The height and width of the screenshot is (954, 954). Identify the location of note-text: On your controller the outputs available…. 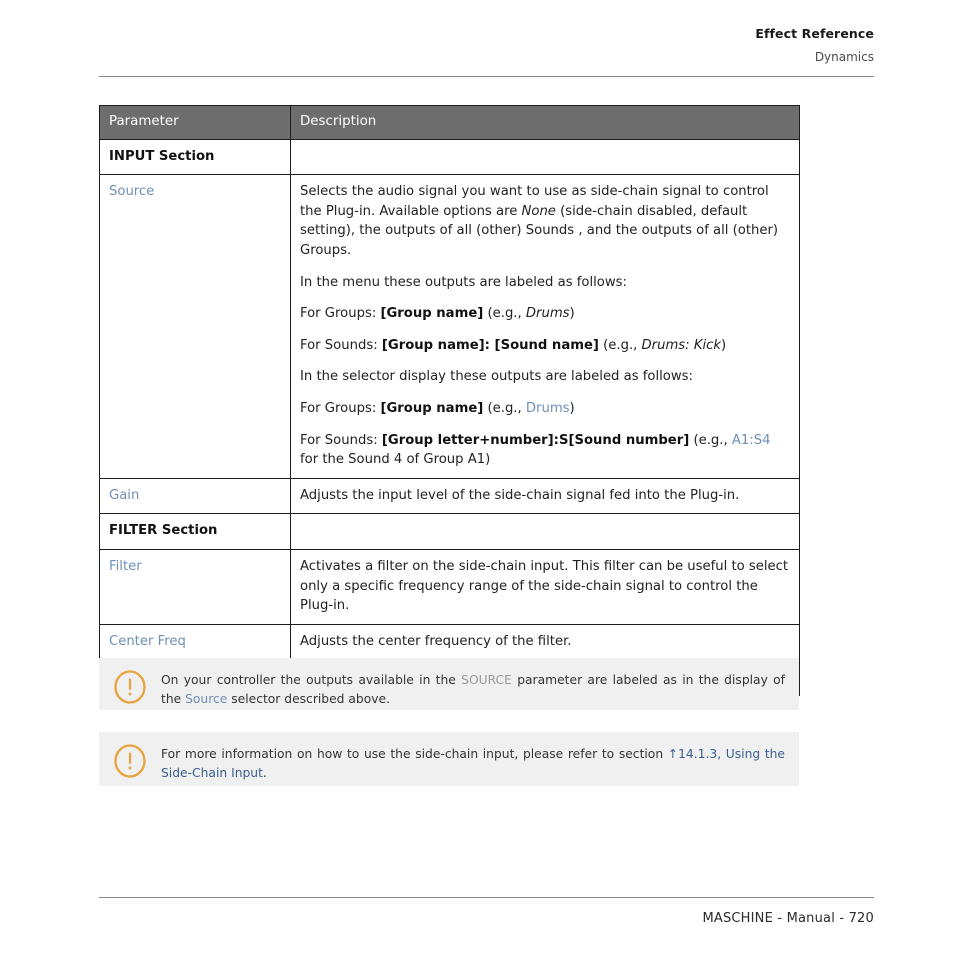
(473, 689).